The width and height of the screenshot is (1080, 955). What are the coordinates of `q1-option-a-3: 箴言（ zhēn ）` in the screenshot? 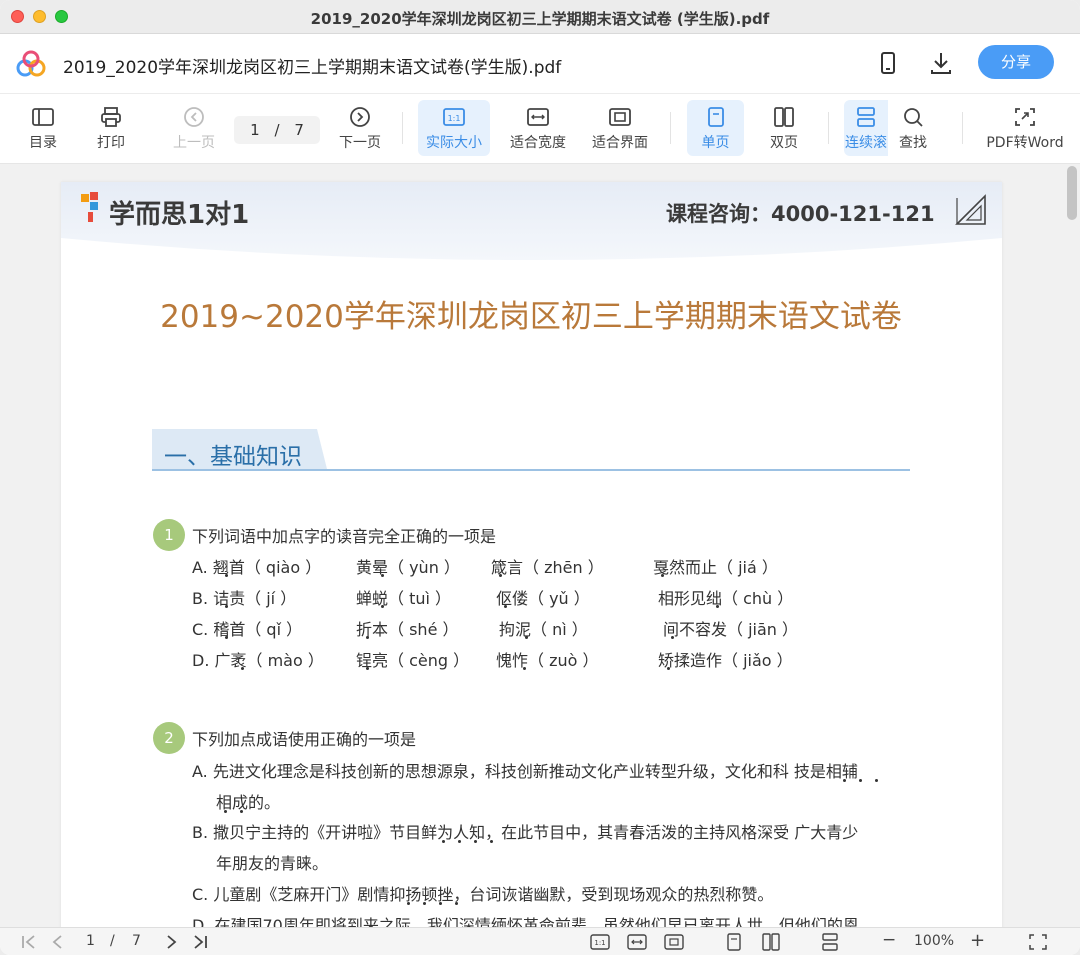 It's located at (547, 567).